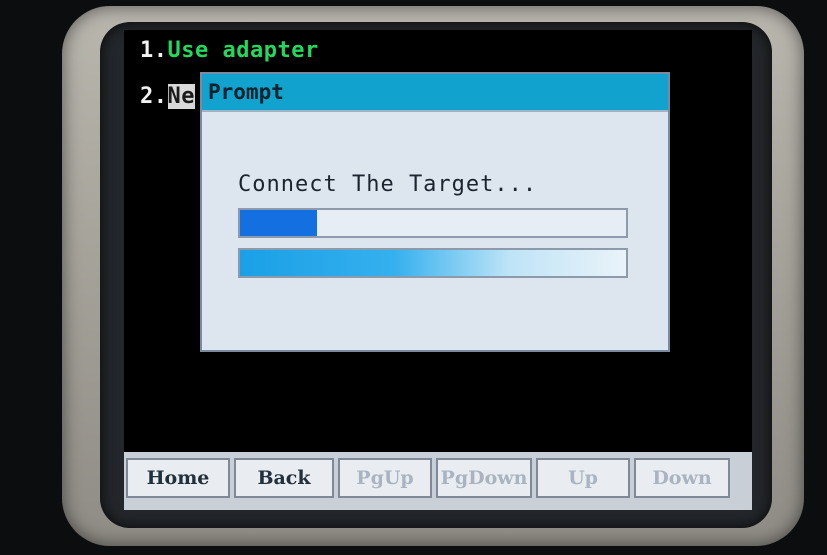 Image resolution: width=827 pixels, height=555 pixels. Describe the element at coordinates (682, 478) in the screenshot. I see `down-button: Down` at that location.